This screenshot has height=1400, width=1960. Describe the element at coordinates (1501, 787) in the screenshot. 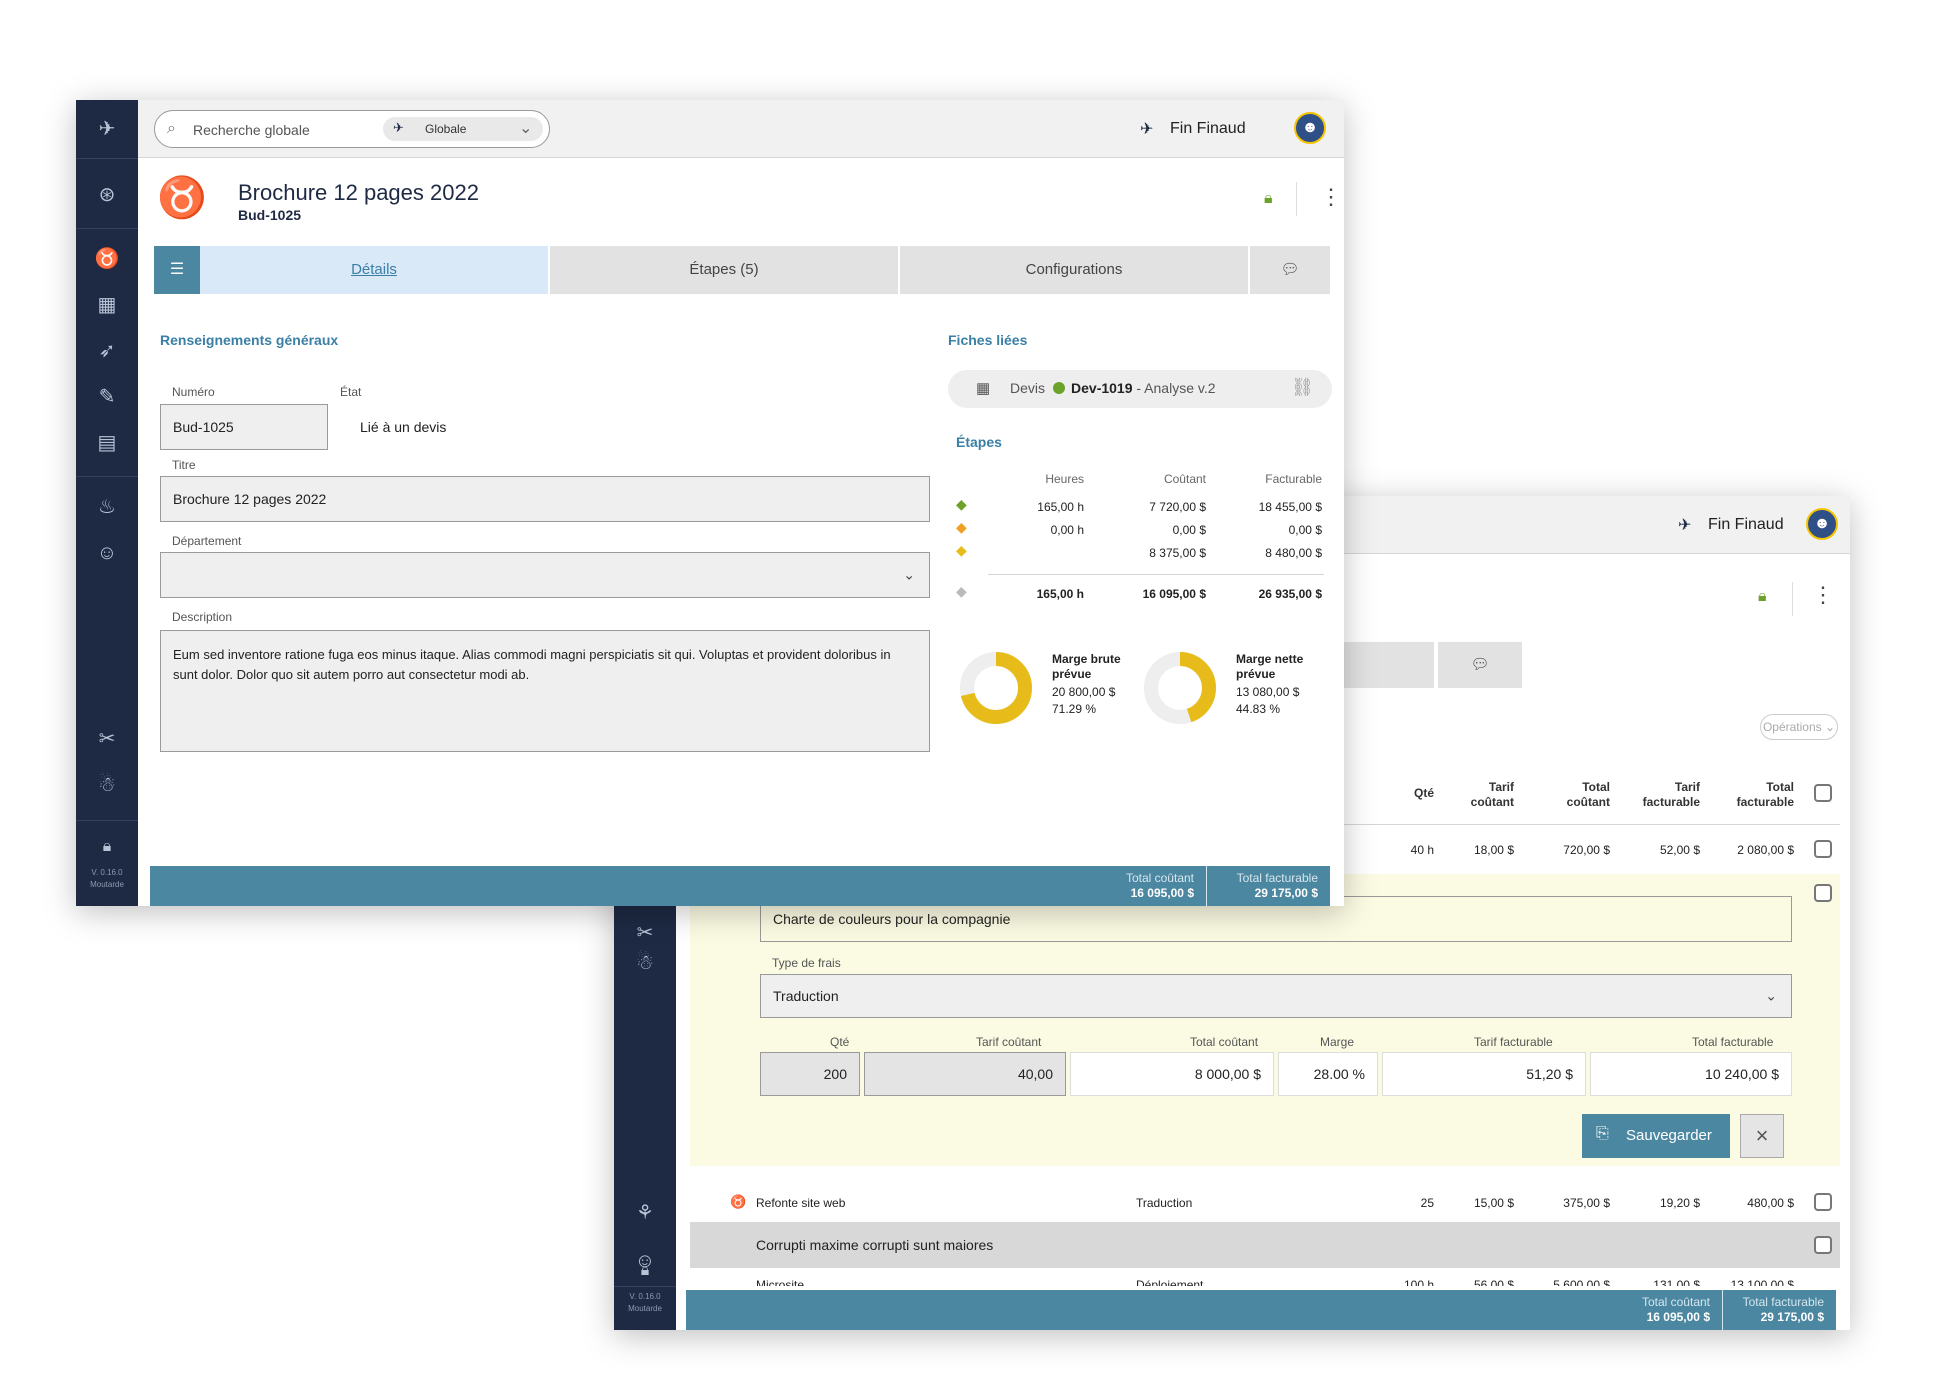

I see `col-tarif-coutant-l1: Tarif` at that location.